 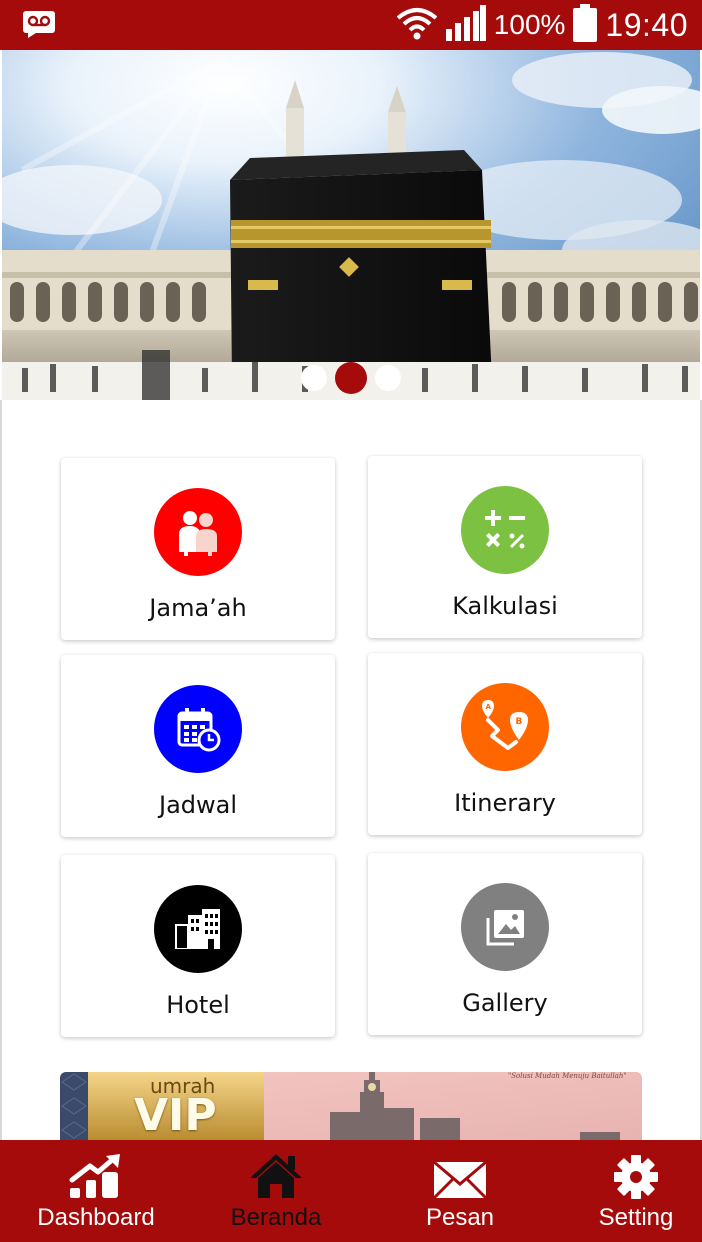 I want to click on carousel-dot-2-active, so click(x=351, y=378).